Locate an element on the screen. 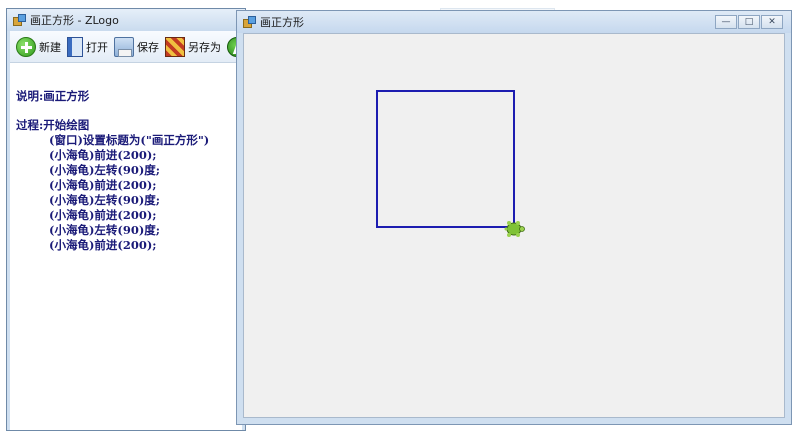 This screenshot has width=800, height=431. saveas-icon is located at coordinates (175, 46).